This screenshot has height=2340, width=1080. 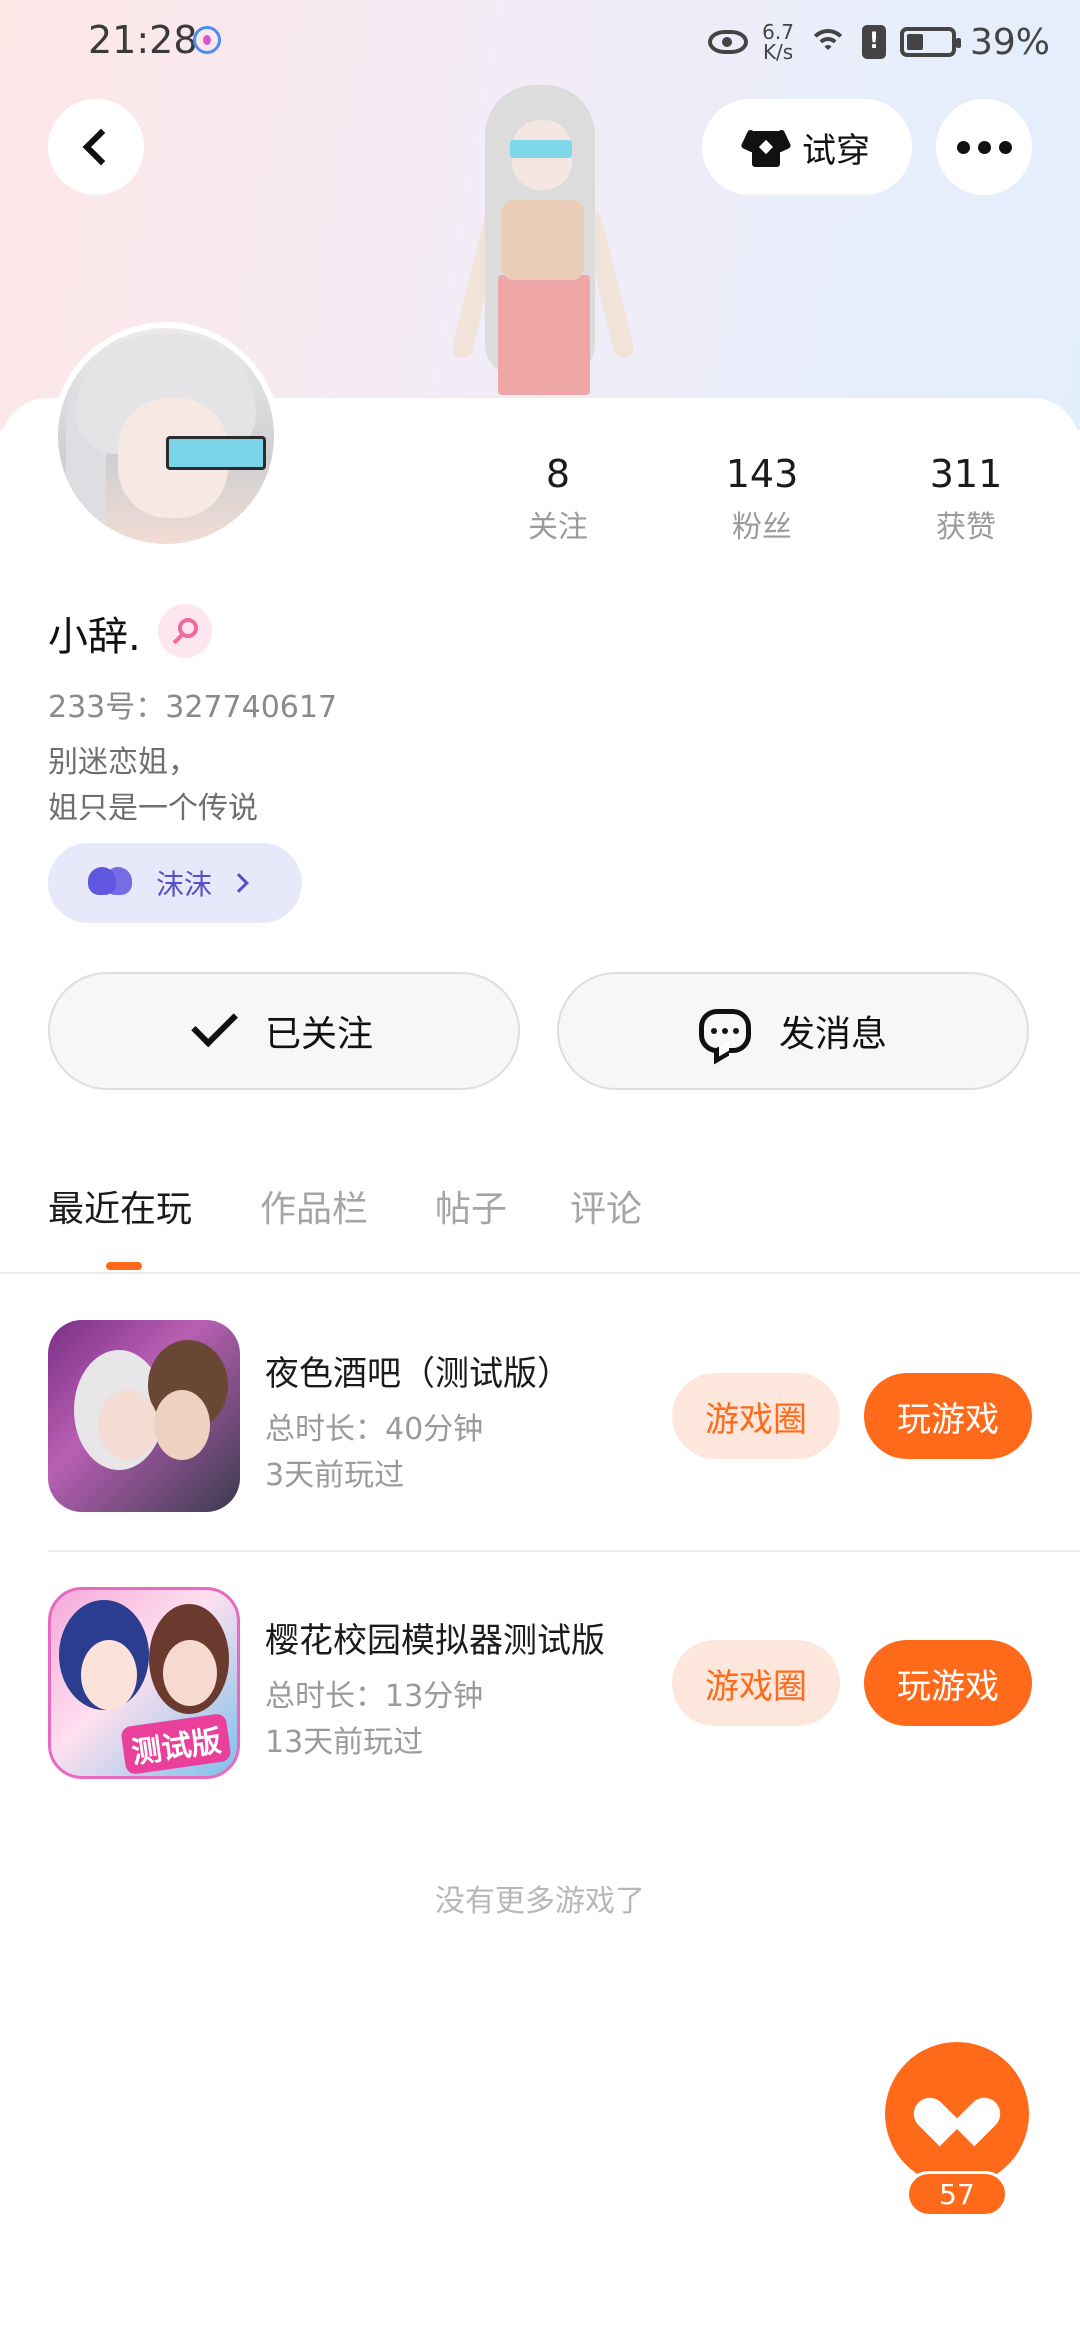 What do you see at coordinates (836, 150) in the screenshot?
I see `try-on-label: 试穿` at bounding box center [836, 150].